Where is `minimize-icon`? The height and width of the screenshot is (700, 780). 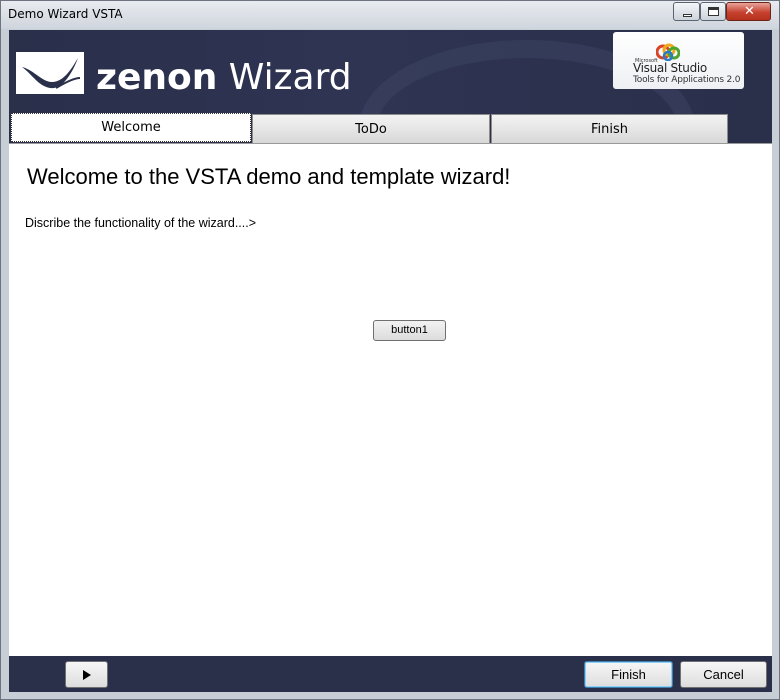 minimize-icon is located at coordinates (687, 15).